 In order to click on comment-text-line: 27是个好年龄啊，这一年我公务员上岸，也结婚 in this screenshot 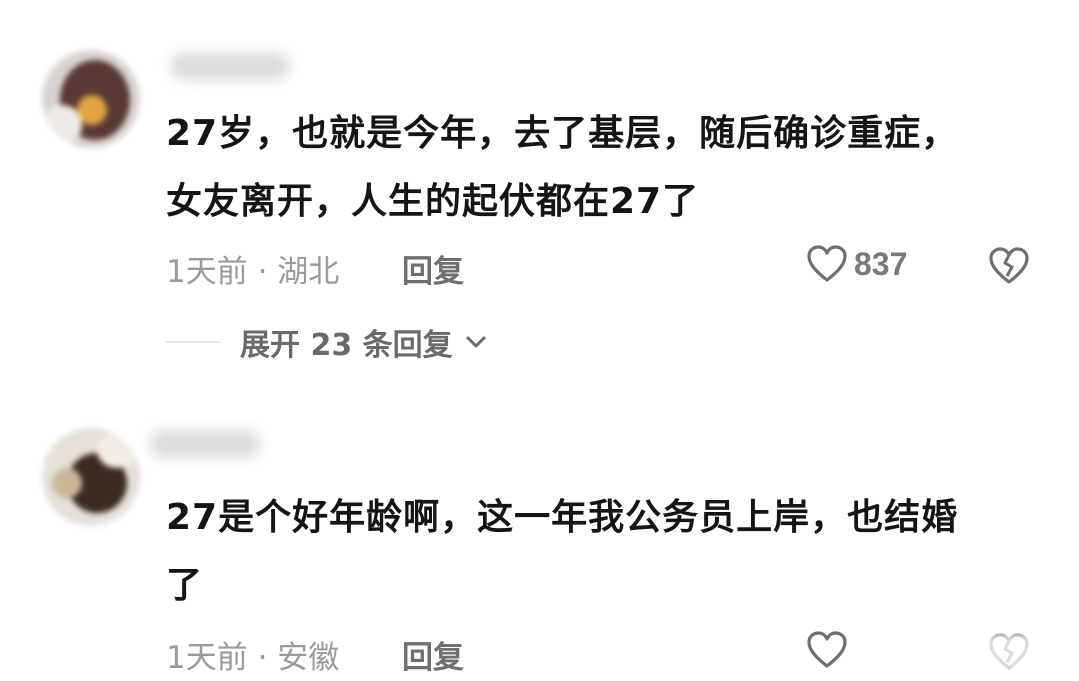, I will do `click(562, 517)`.